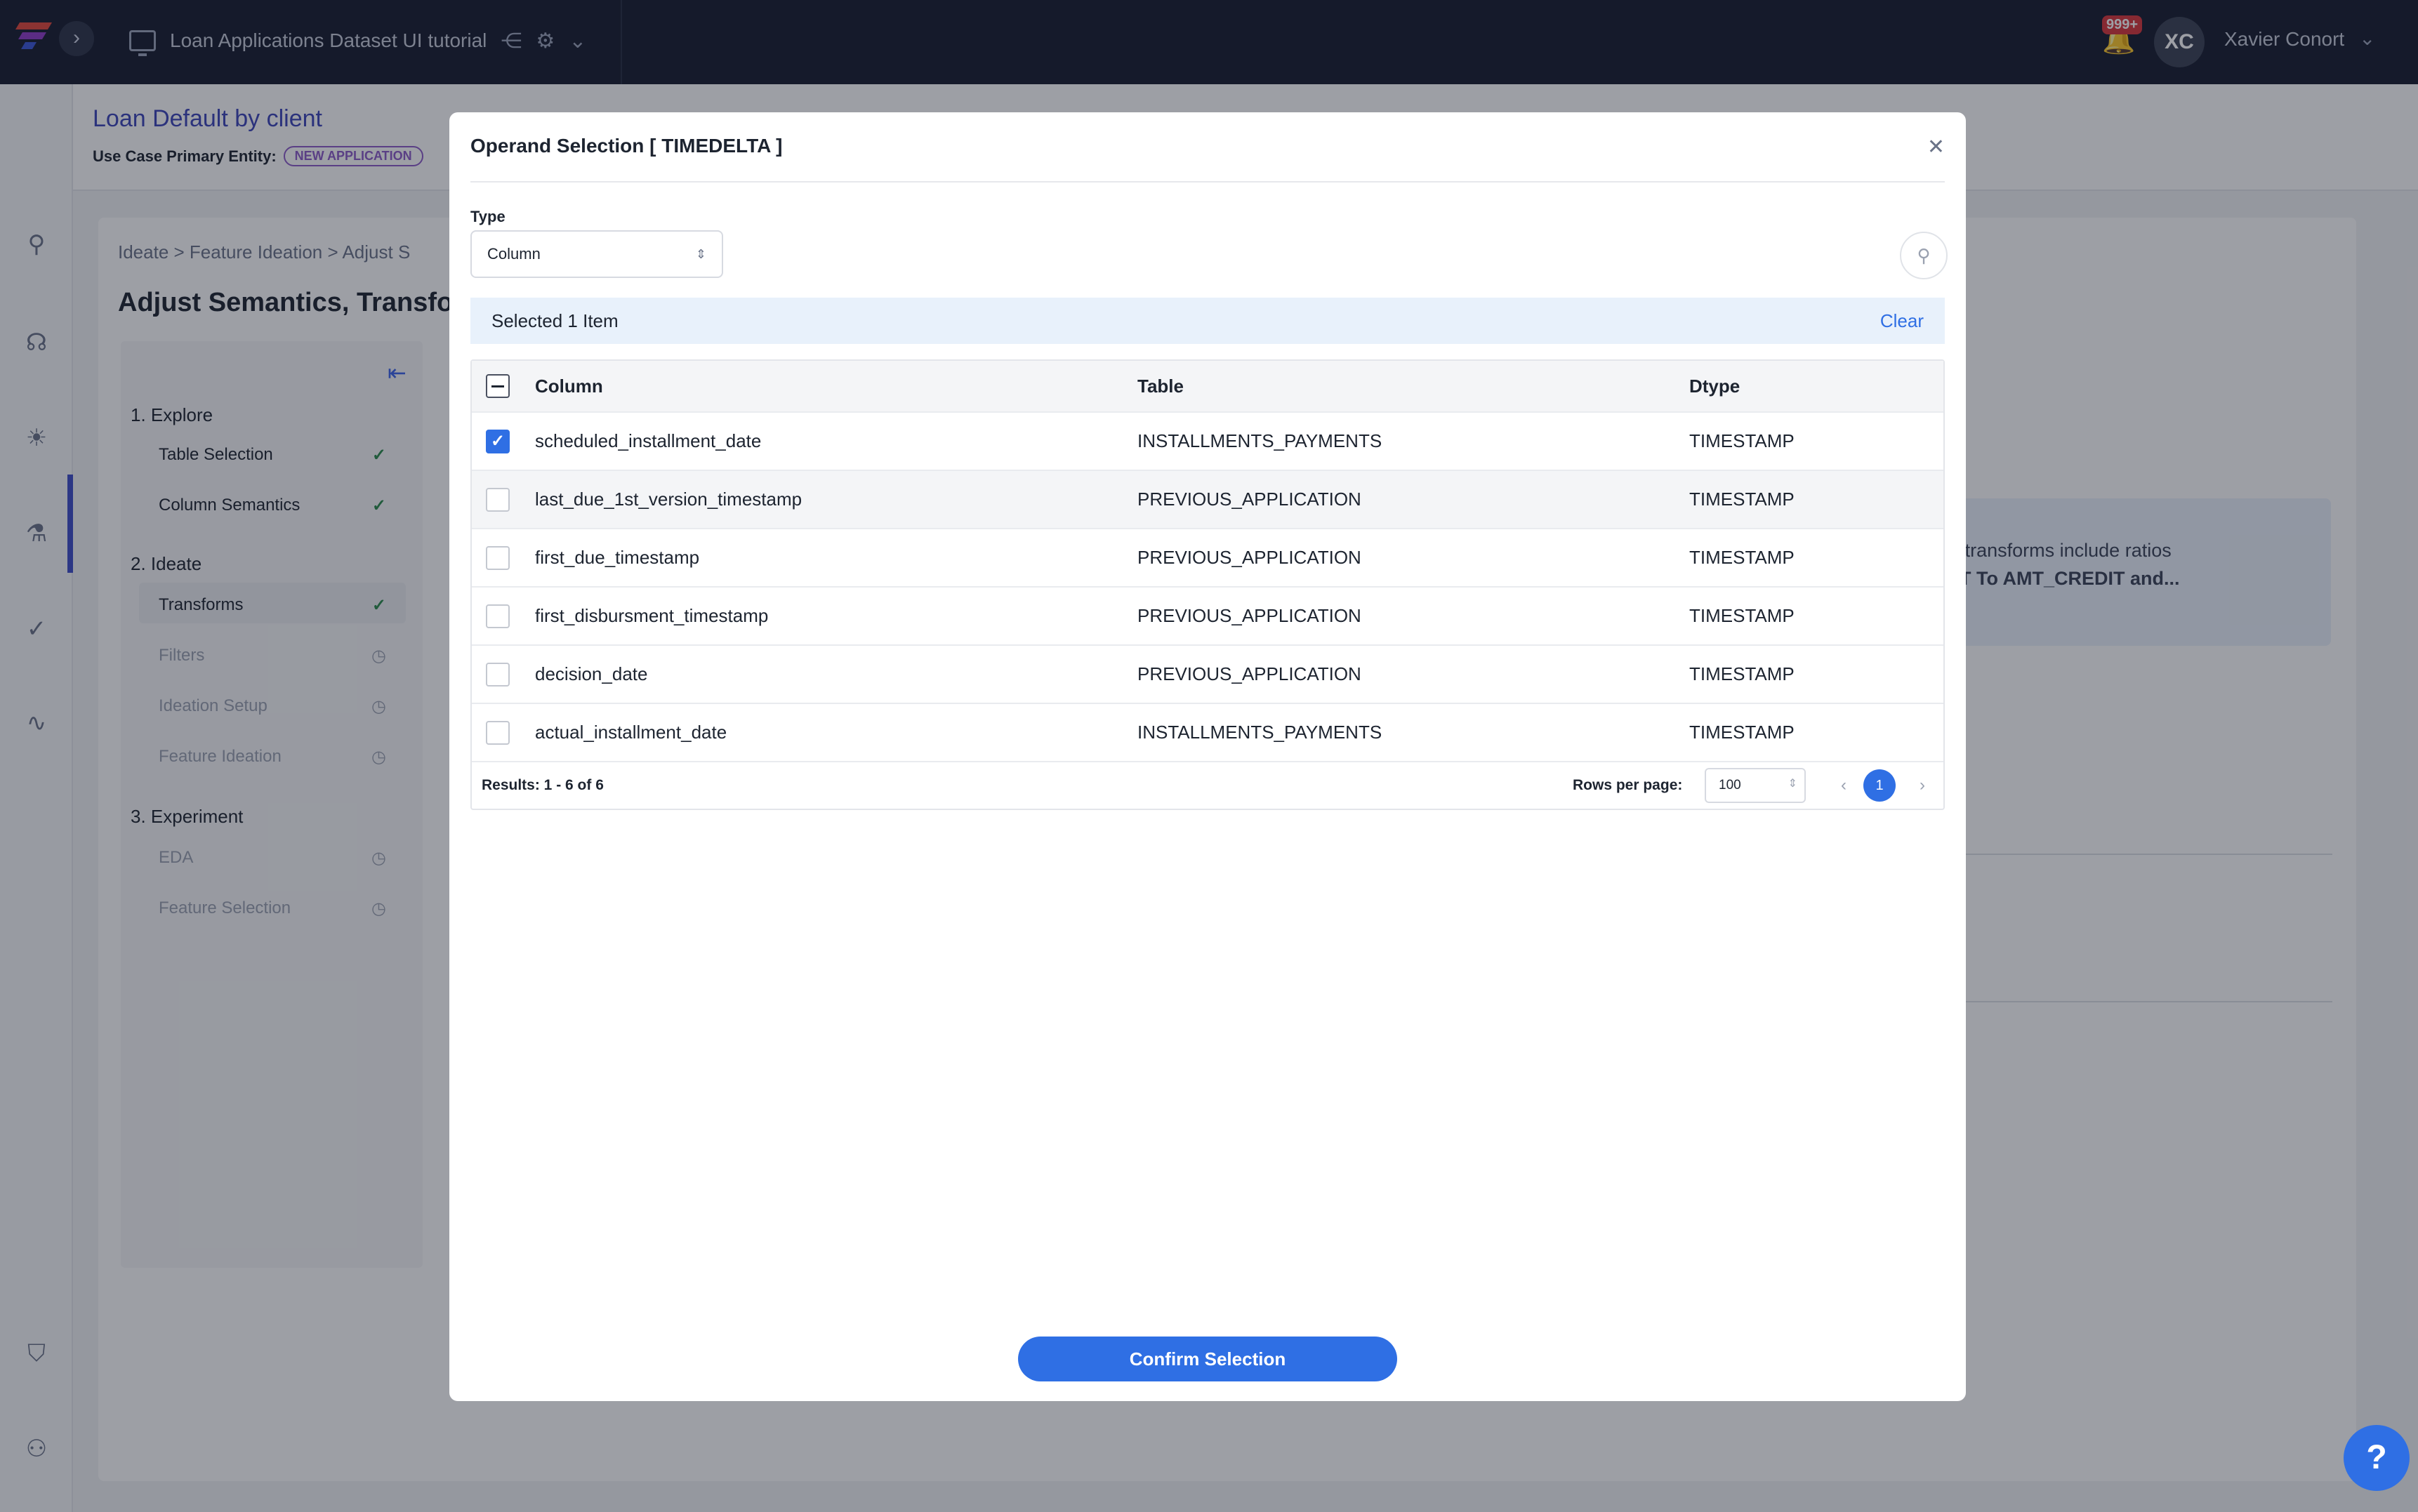  Describe the element at coordinates (668, 499) in the screenshot. I see `cell-column: last_due_1st_version_timestamp` at that location.